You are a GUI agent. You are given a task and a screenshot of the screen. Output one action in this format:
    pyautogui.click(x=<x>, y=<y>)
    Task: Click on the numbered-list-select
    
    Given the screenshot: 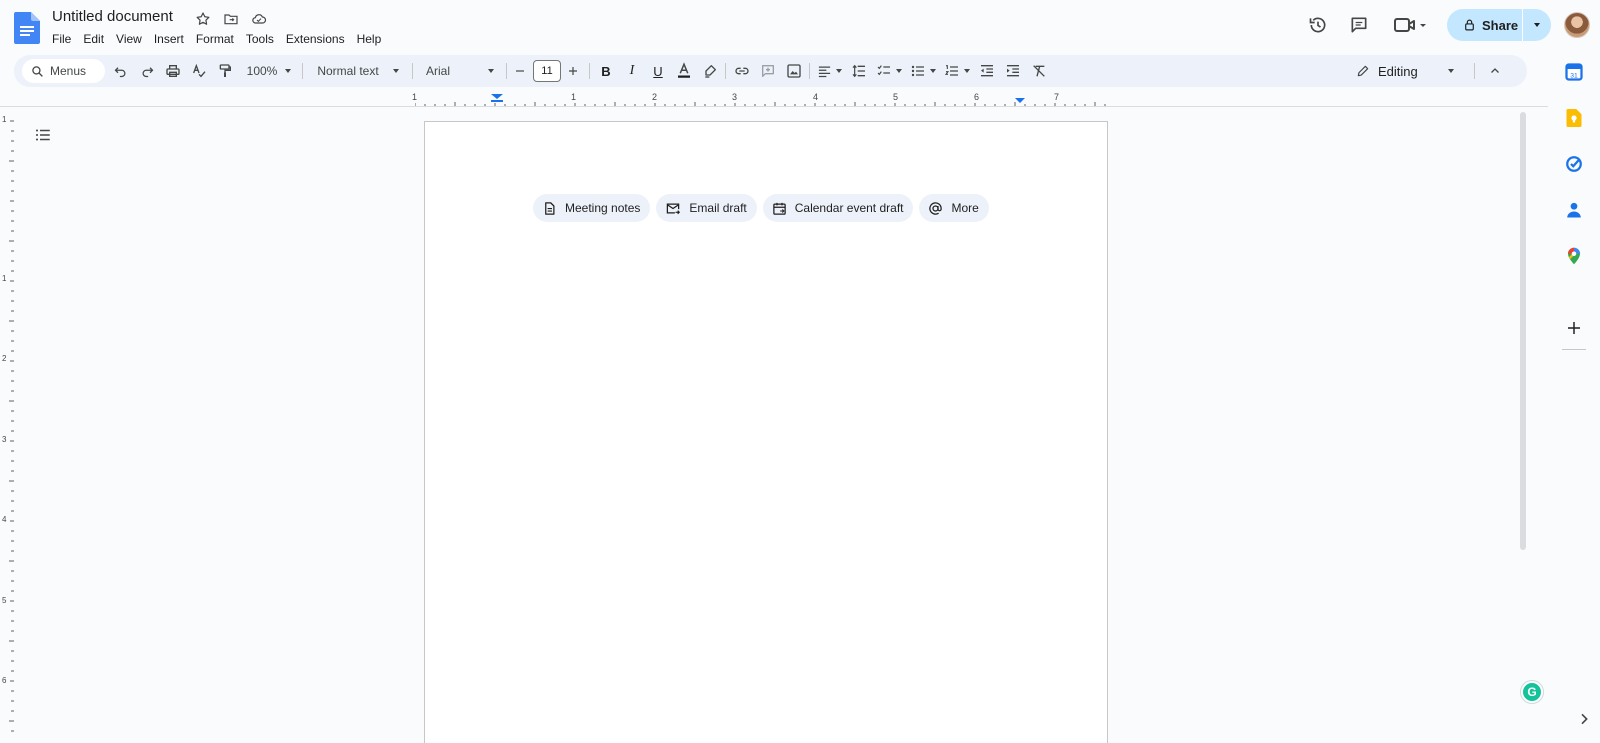 What is the action you would take?
    pyautogui.click(x=957, y=71)
    